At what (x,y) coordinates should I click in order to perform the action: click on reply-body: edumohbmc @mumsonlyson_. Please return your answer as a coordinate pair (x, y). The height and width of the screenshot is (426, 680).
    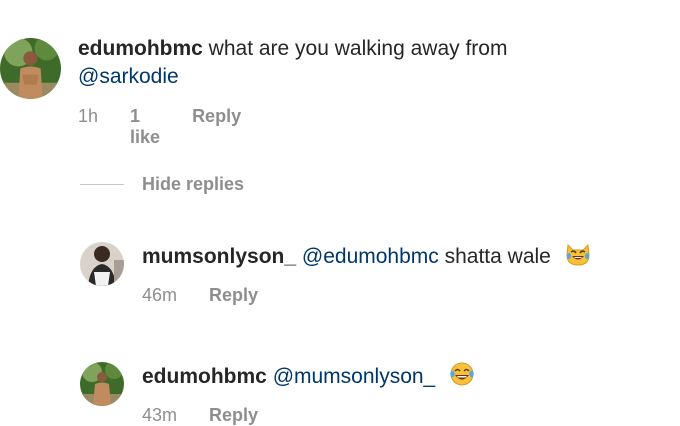
    Looking at the image, I should click on (407, 378).